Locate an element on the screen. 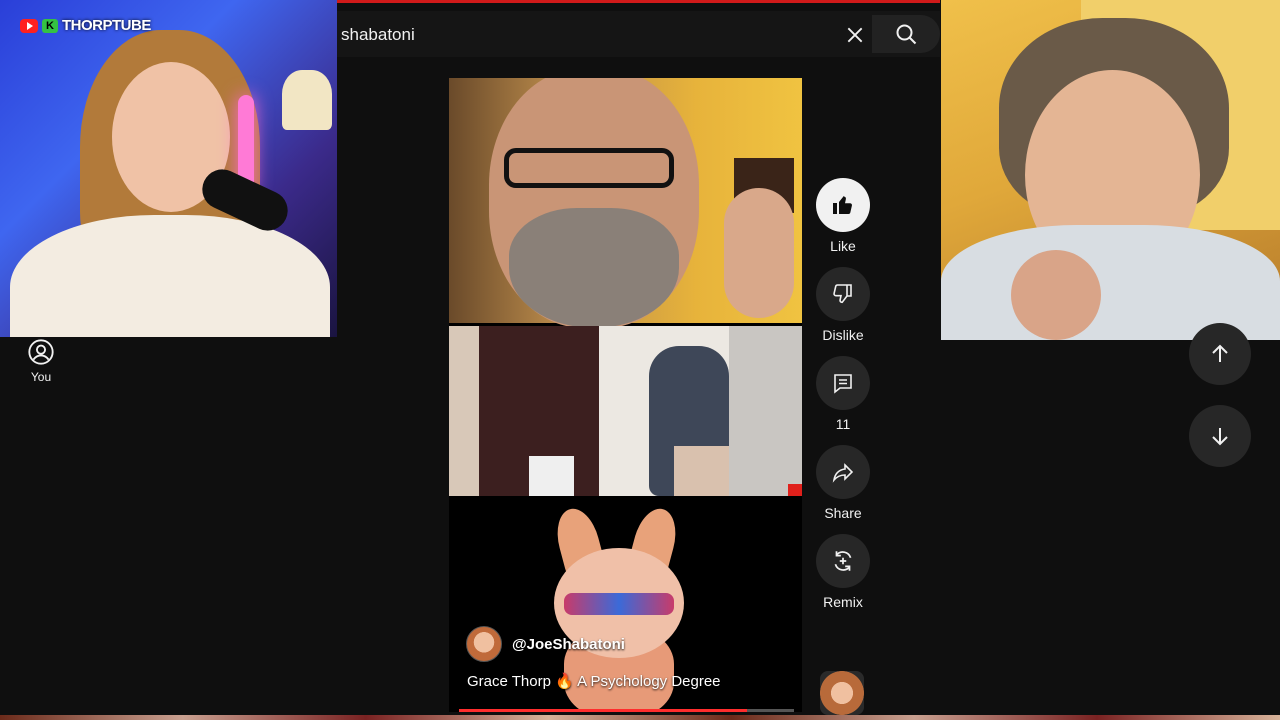 This screenshot has width=1280, height=720. sidebar-item-you: You is located at coordinates (41, 361).